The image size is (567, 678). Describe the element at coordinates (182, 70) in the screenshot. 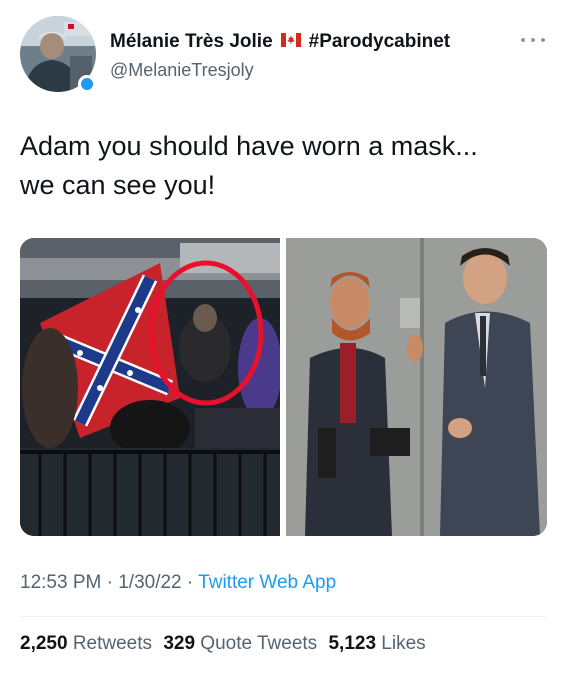

I see `author-handle: @MelanieTresjoly` at that location.